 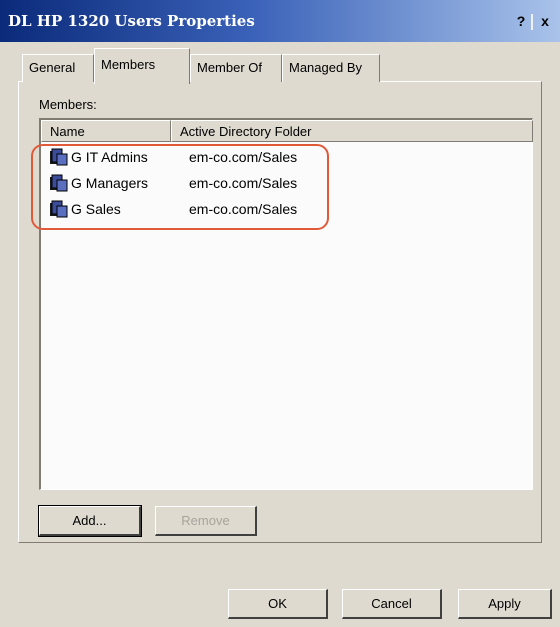 I want to click on column-header-name: Name, so click(x=106, y=131).